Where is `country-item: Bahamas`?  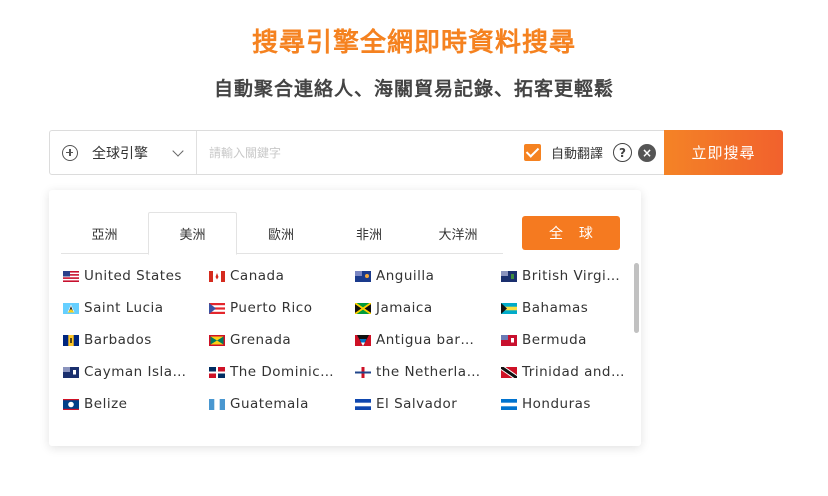
country-item: Bahamas is located at coordinates (544, 308).